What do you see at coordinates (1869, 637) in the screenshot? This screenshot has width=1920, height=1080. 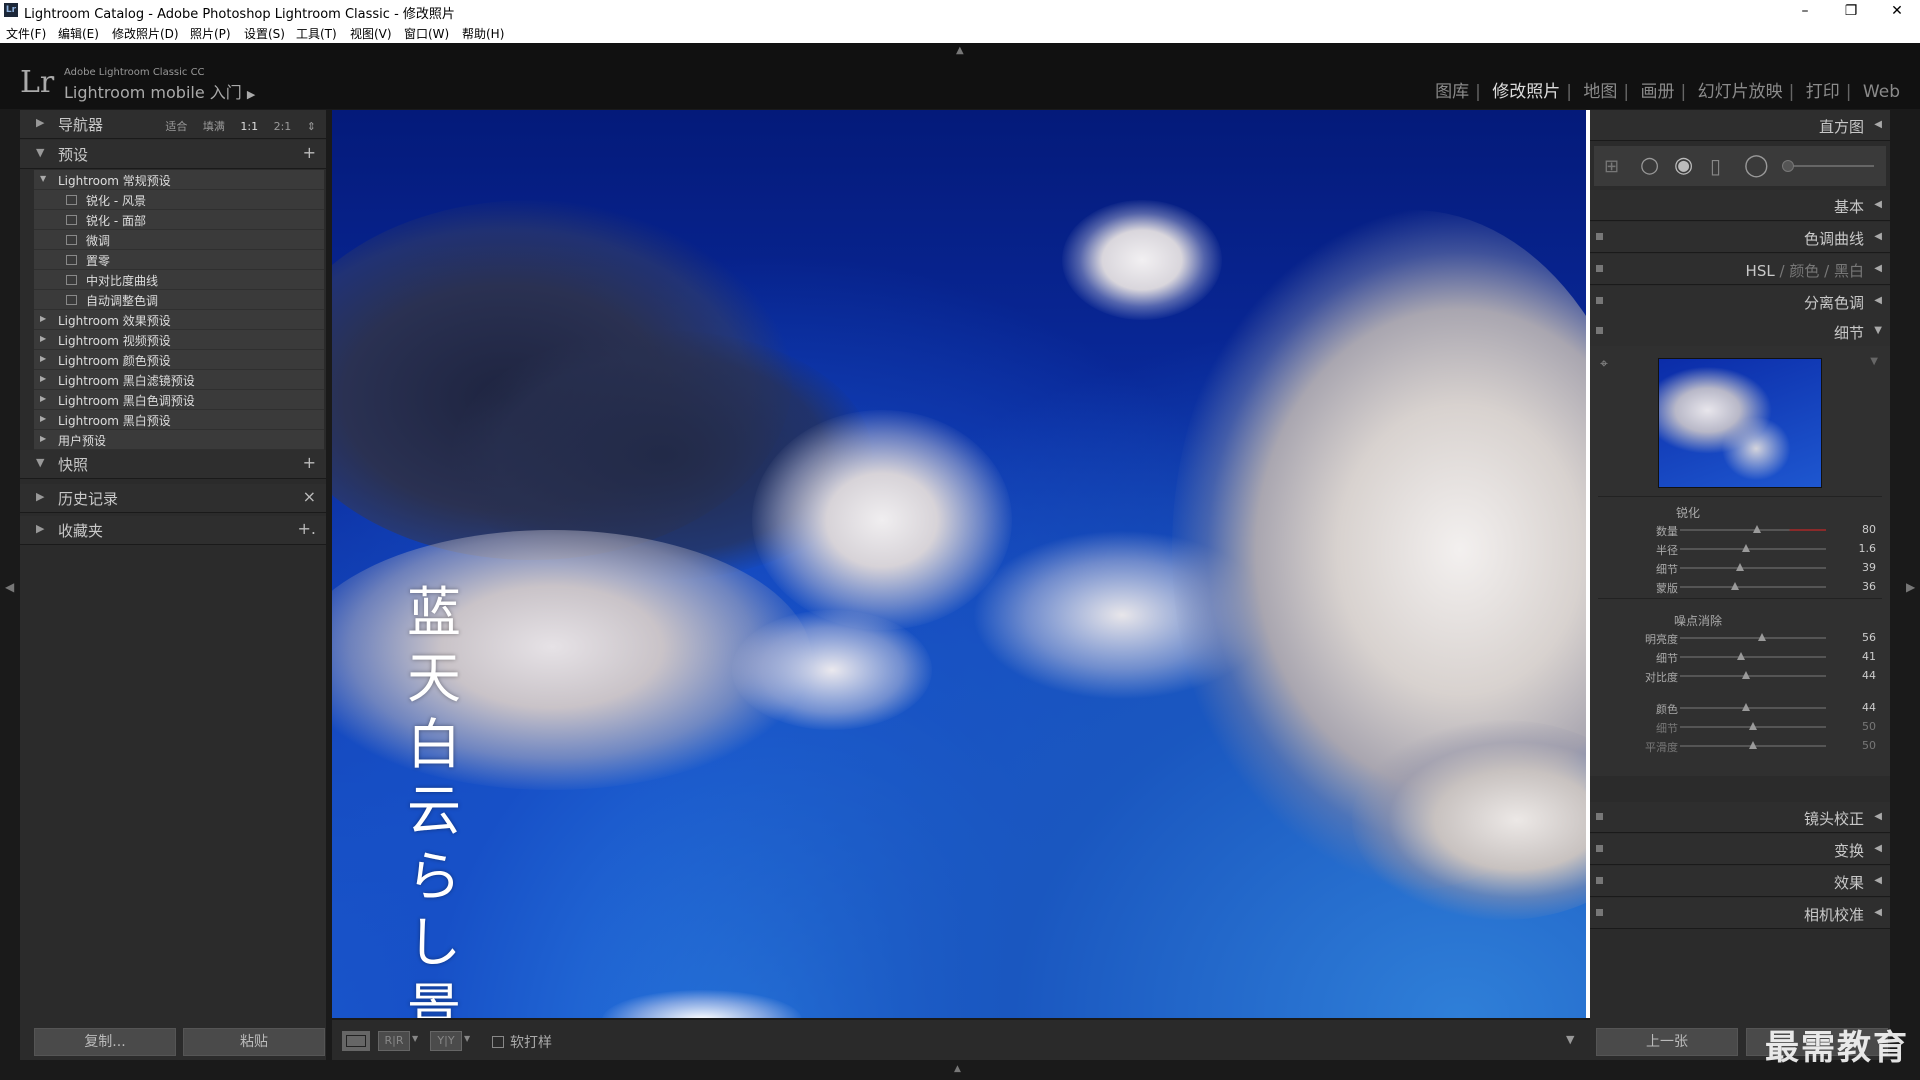 I see `noise-slider-value: 56` at bounding box center [1869, 637].